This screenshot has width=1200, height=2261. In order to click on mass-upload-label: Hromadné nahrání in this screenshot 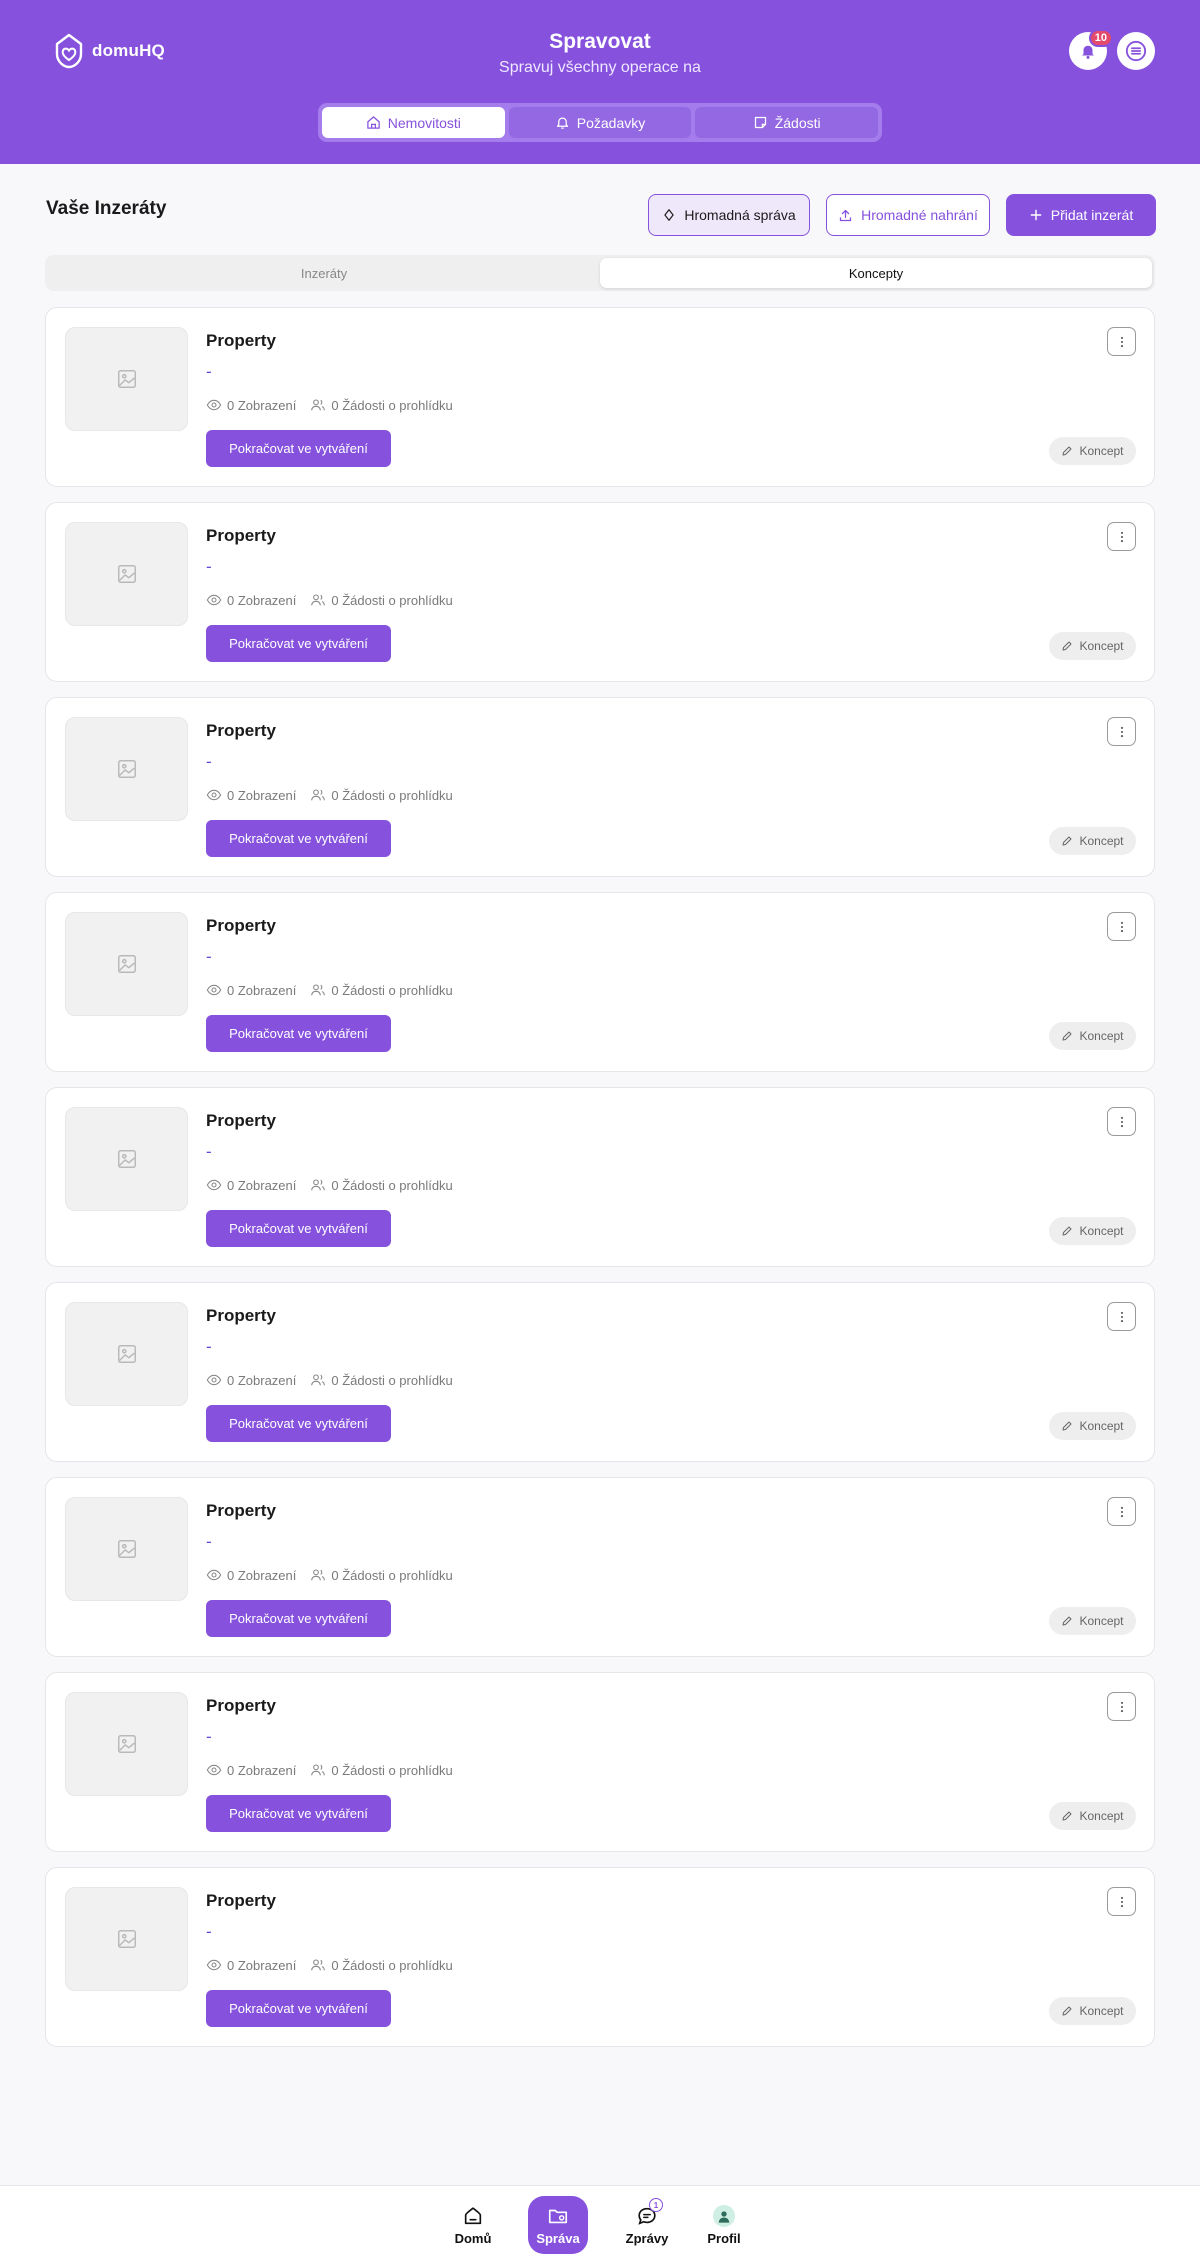, I will do `click(919, 215)`.